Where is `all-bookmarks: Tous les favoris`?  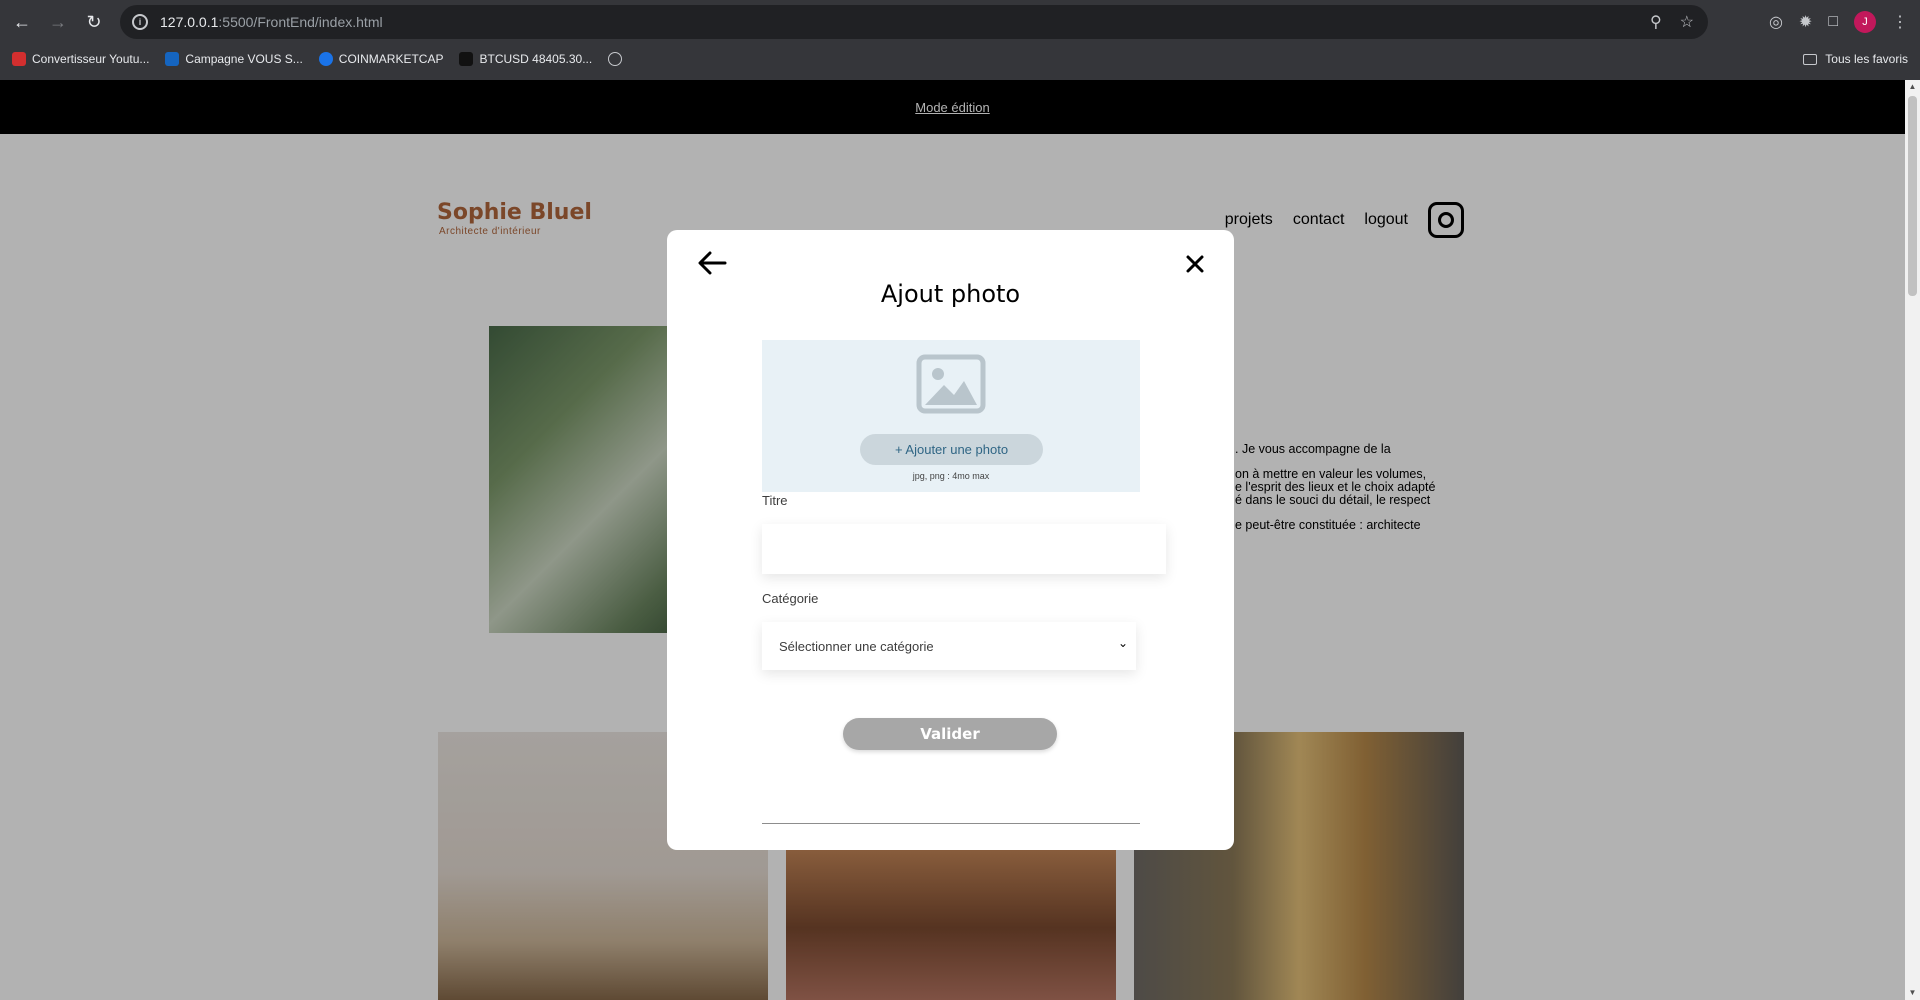 all-bookmarks: Tous les favoris is located at coordinates (1855, 59).